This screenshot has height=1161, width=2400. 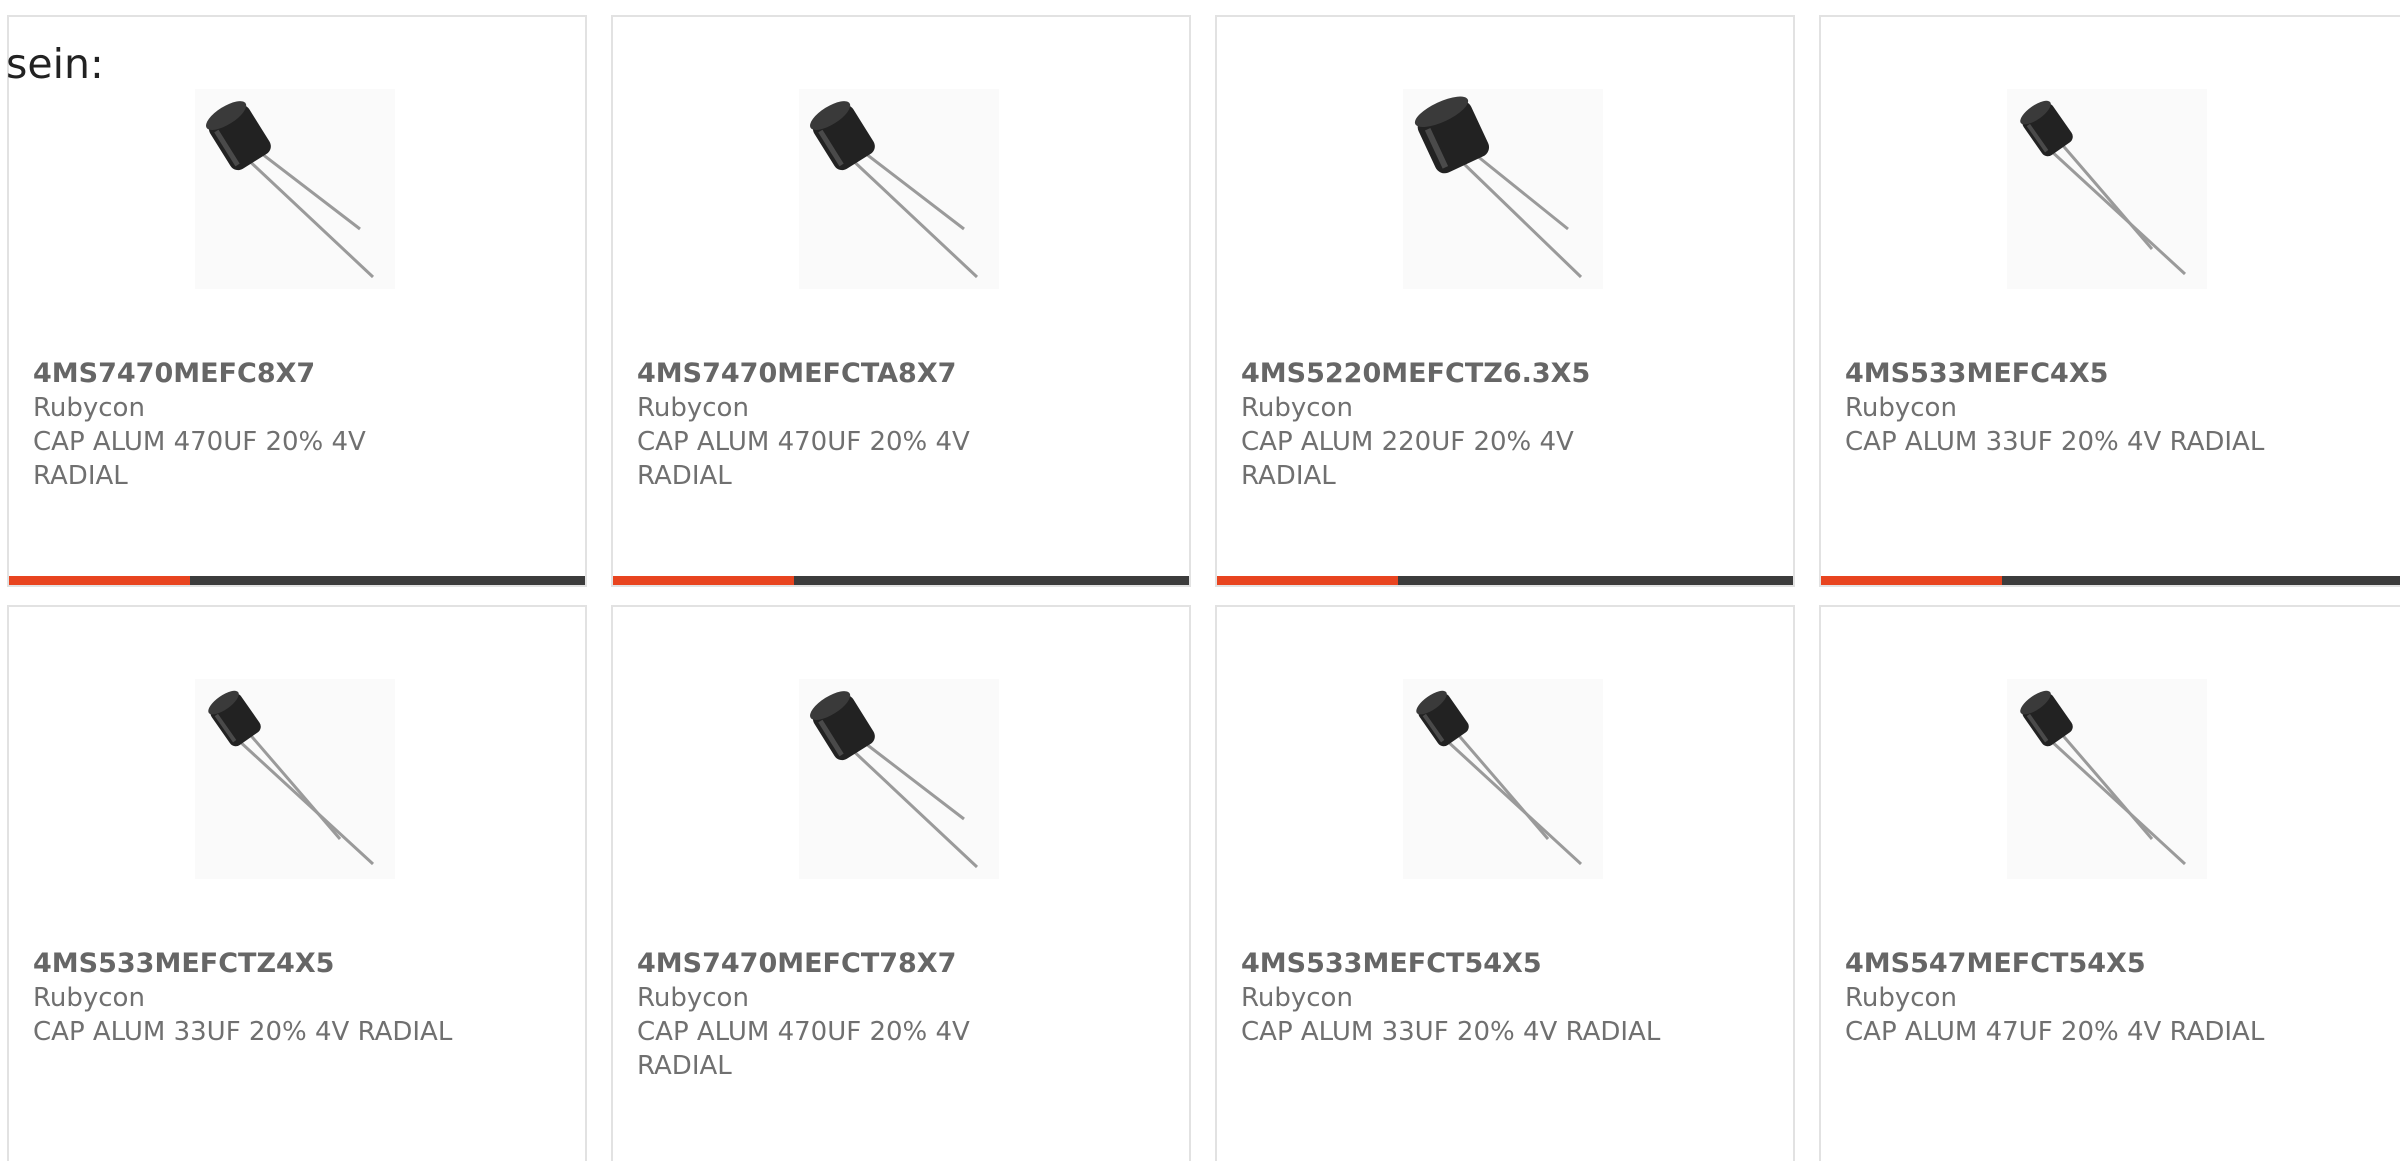 I want to click on intro-text: sein:, so click(x=55, y=64).